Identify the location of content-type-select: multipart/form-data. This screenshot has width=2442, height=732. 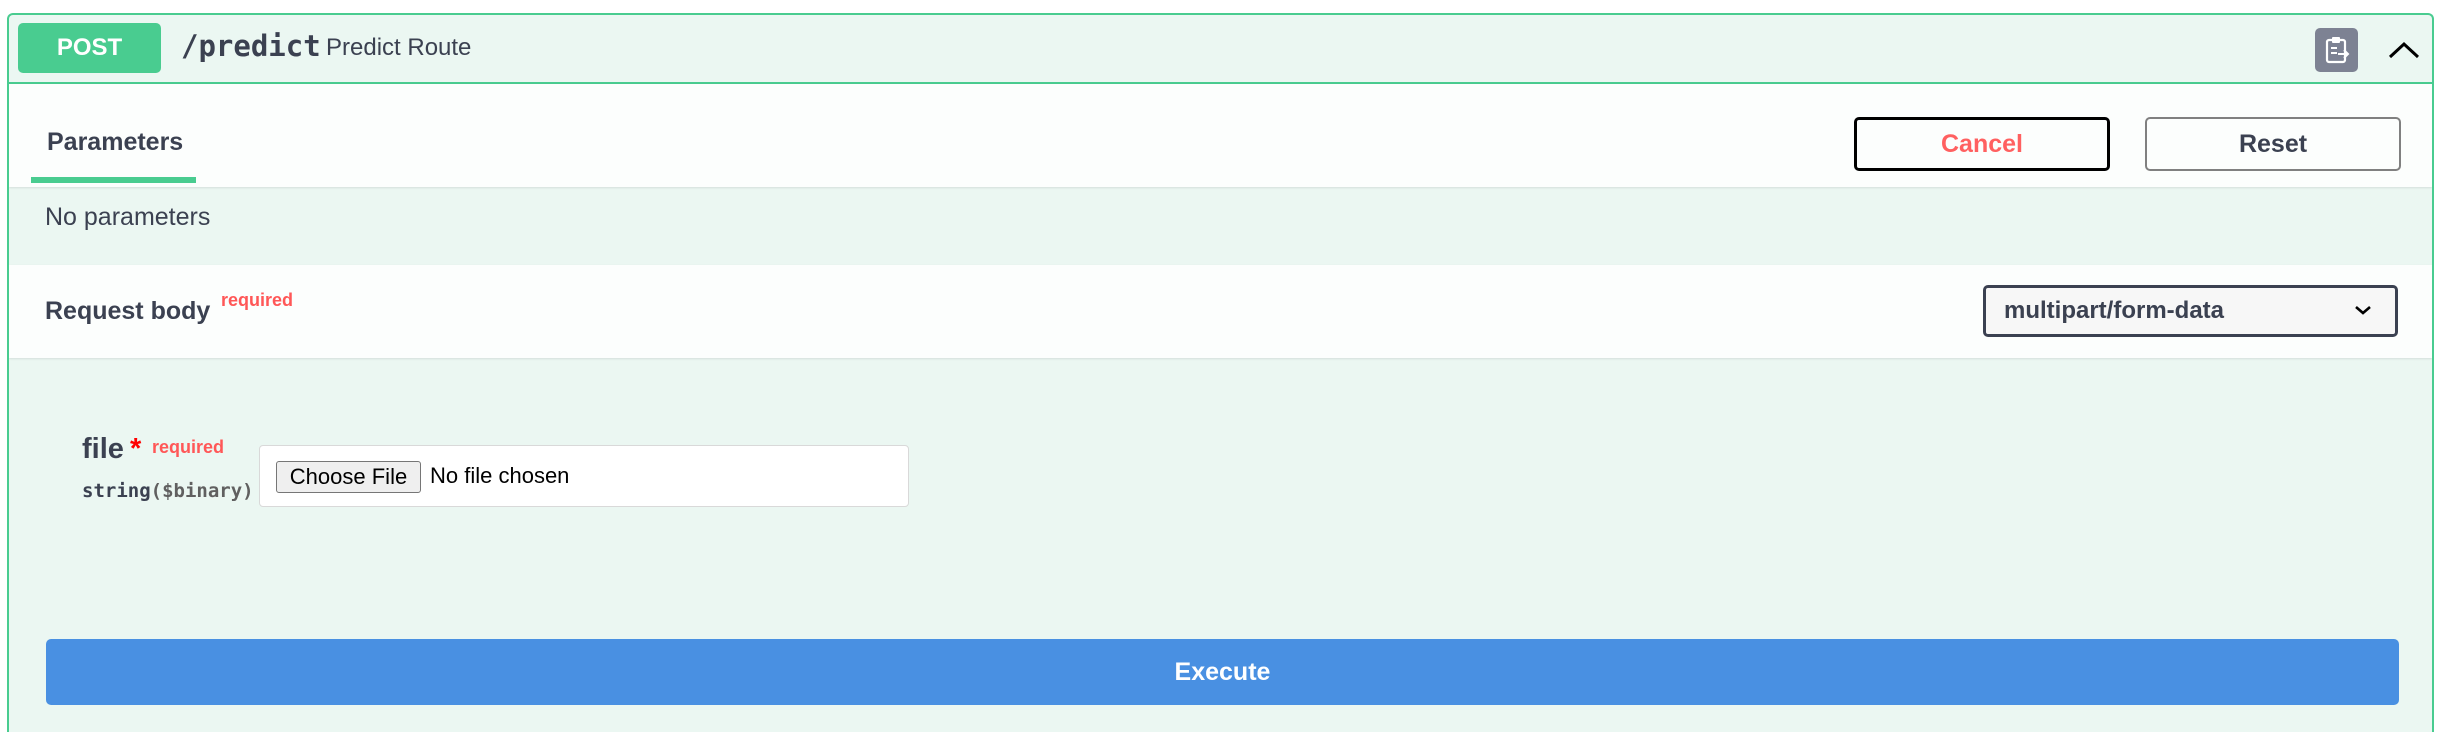
(2190, 311).